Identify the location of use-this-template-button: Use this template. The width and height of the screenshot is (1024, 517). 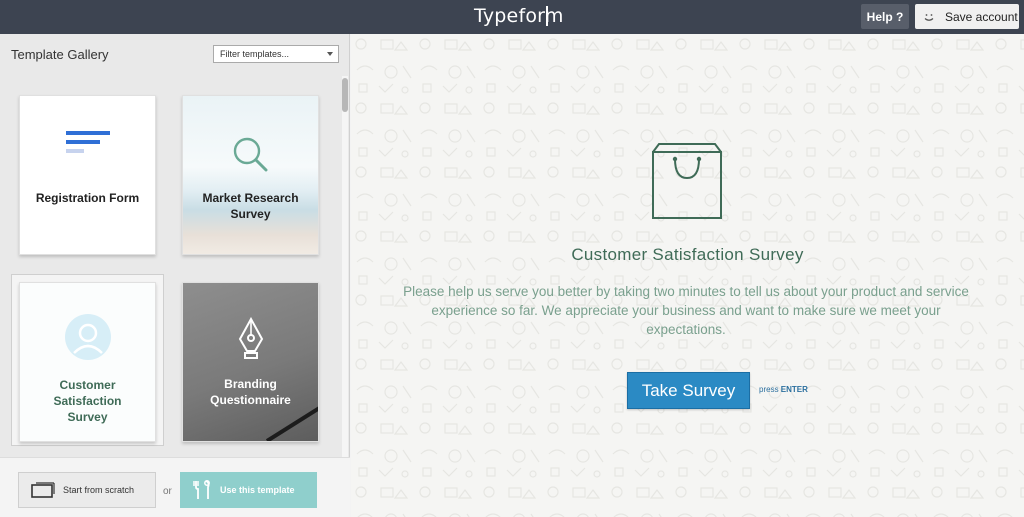
(248, 490).